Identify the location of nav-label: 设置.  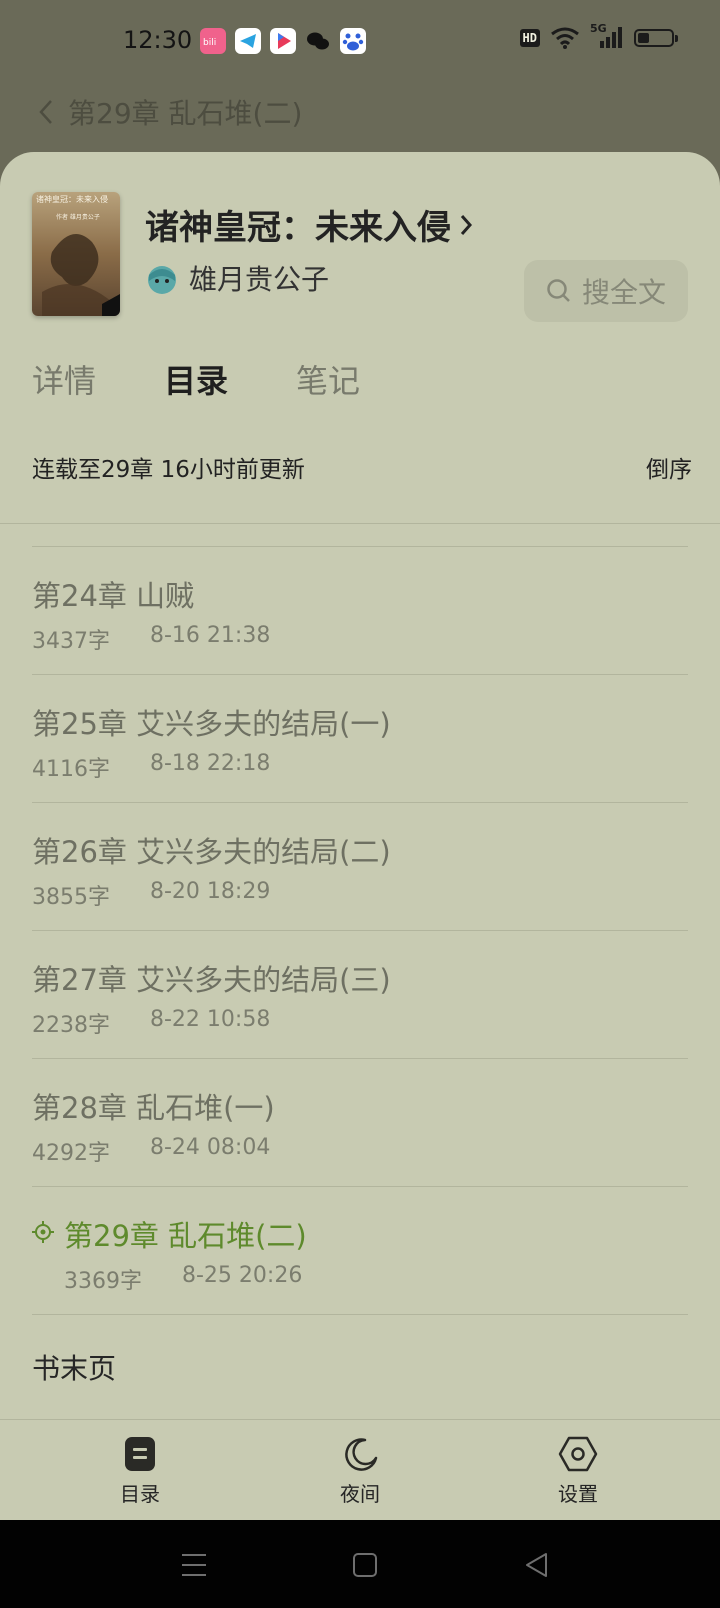
(578, 1494).